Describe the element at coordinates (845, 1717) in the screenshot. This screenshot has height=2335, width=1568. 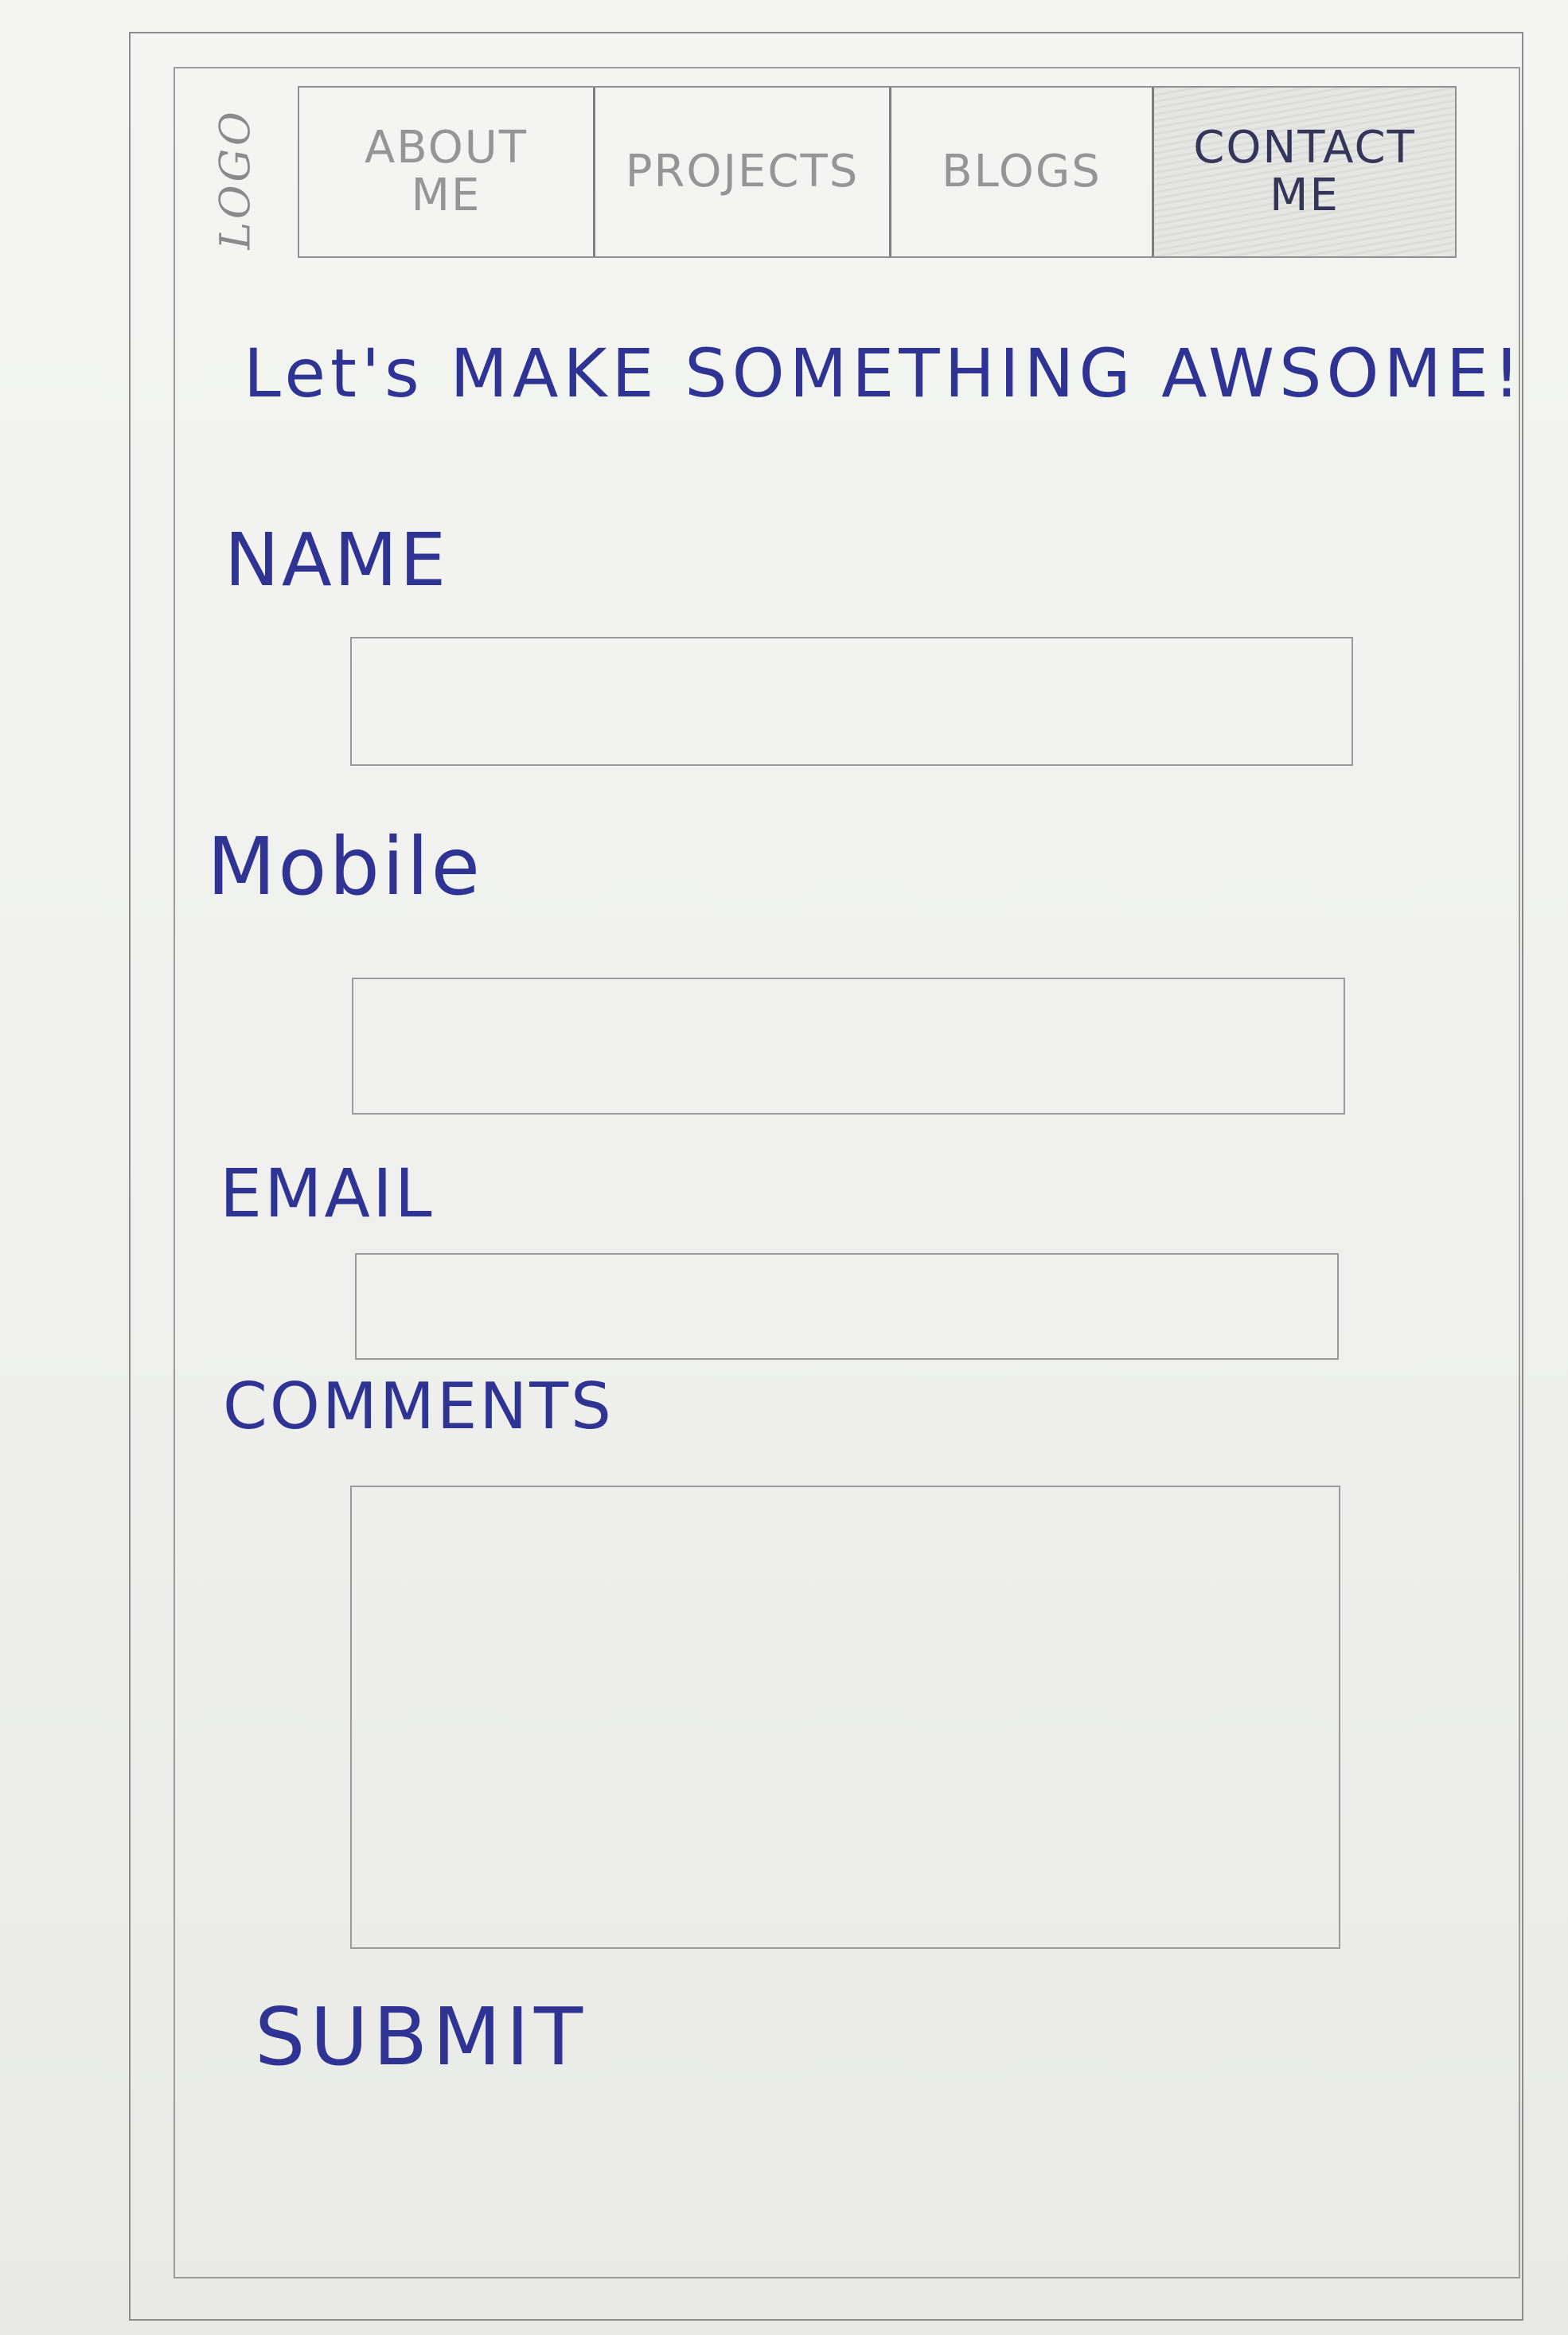
I see `comments-textarea` at that location.